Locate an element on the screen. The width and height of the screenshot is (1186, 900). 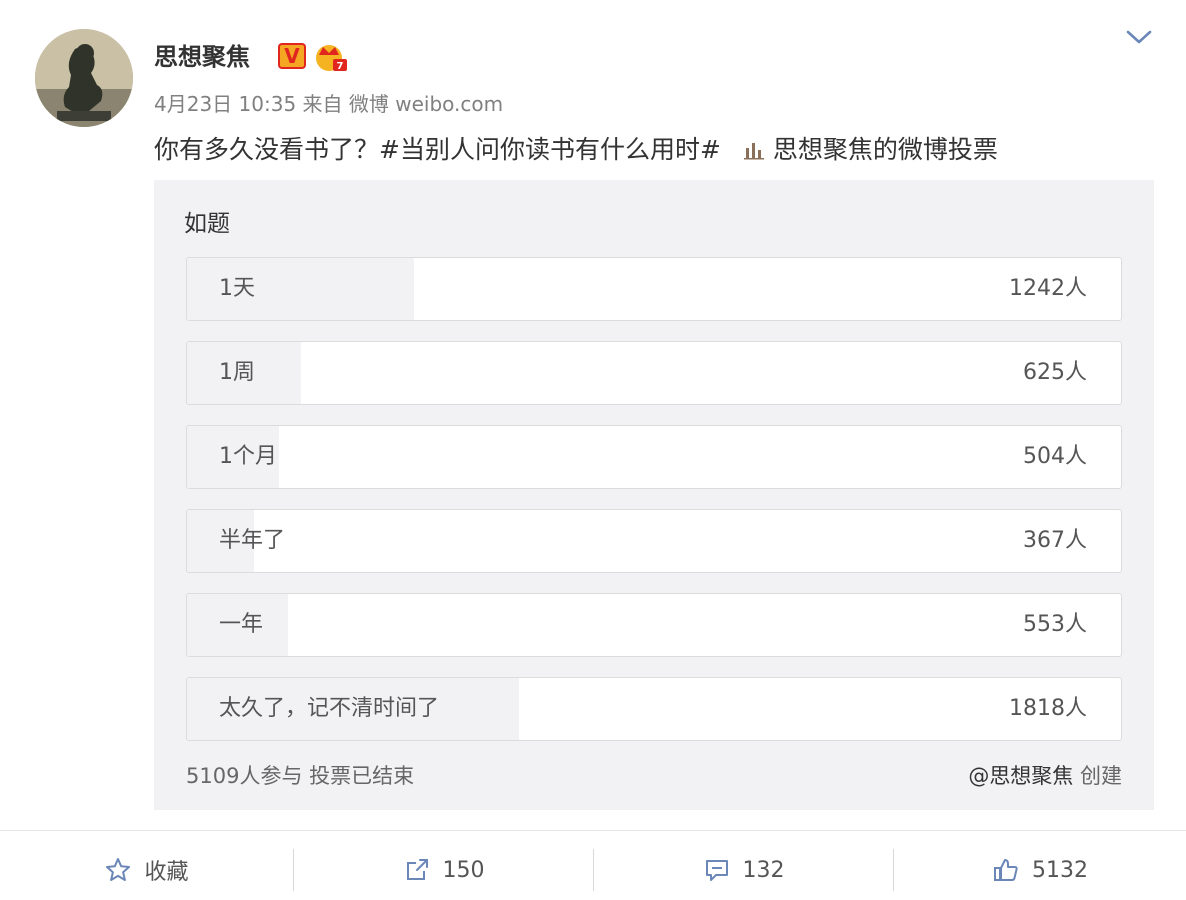
post-text: 你有多久没看书了？#当别人问你读书有什么用时# 思想聚焦的微博投票 is located at coordinates (576, 148).